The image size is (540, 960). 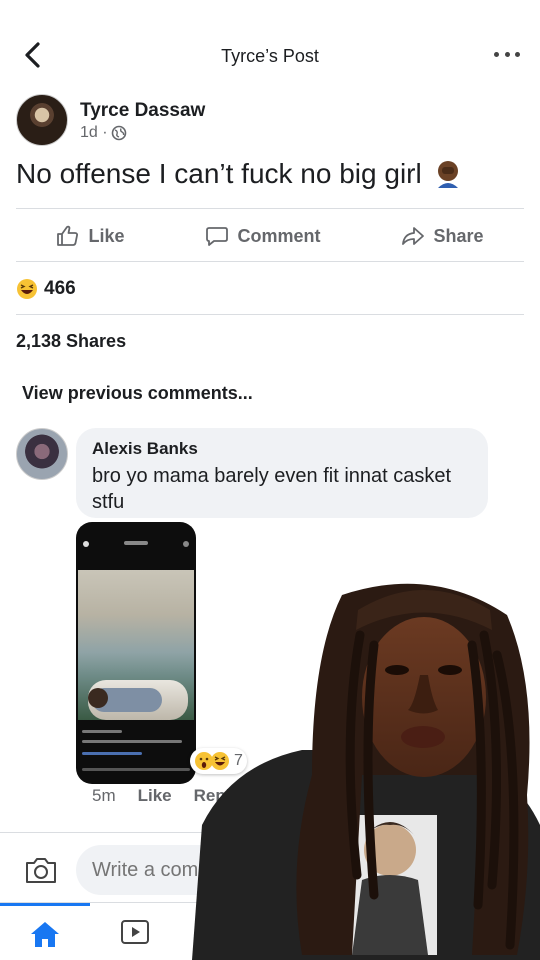 What do you see at coordinates (155, 796) in the screenshot?
I see `comment-like-button: Like` at bounding box center [155, 796].